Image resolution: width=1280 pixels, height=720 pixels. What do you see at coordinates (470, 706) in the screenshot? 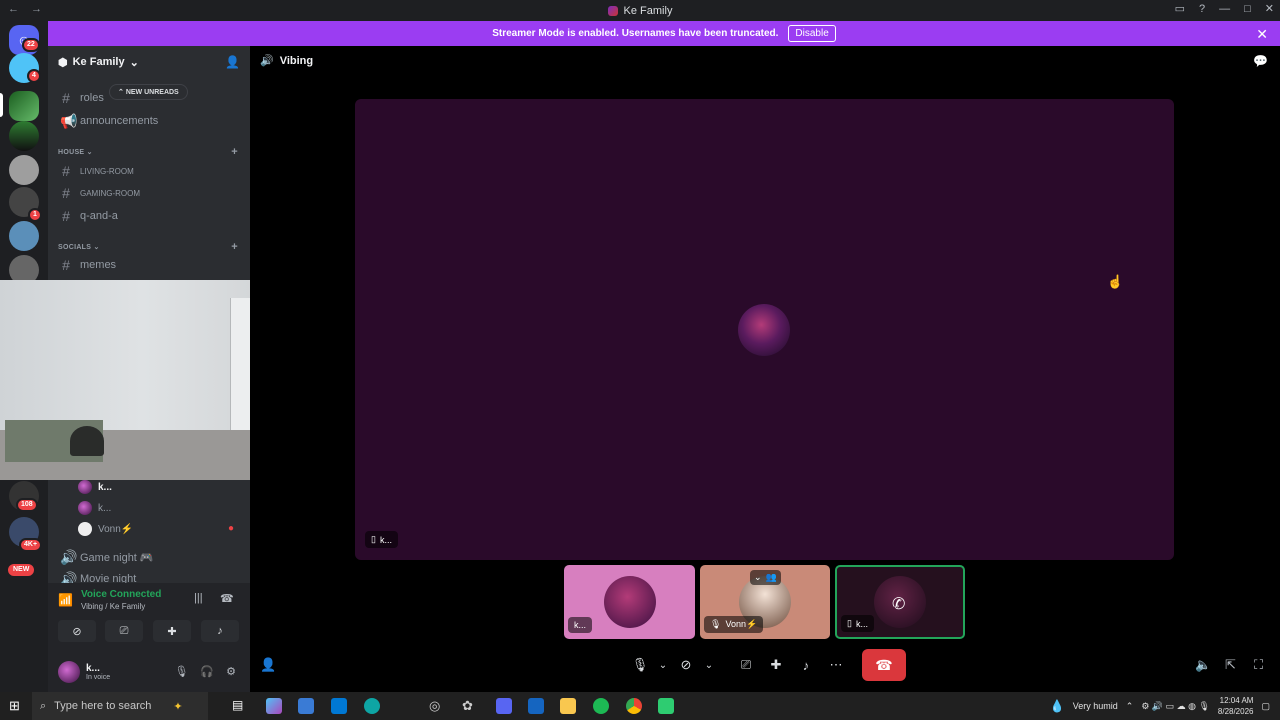
I see `chatgpt-app-icon: ✿` at bounding box center [470, 706].